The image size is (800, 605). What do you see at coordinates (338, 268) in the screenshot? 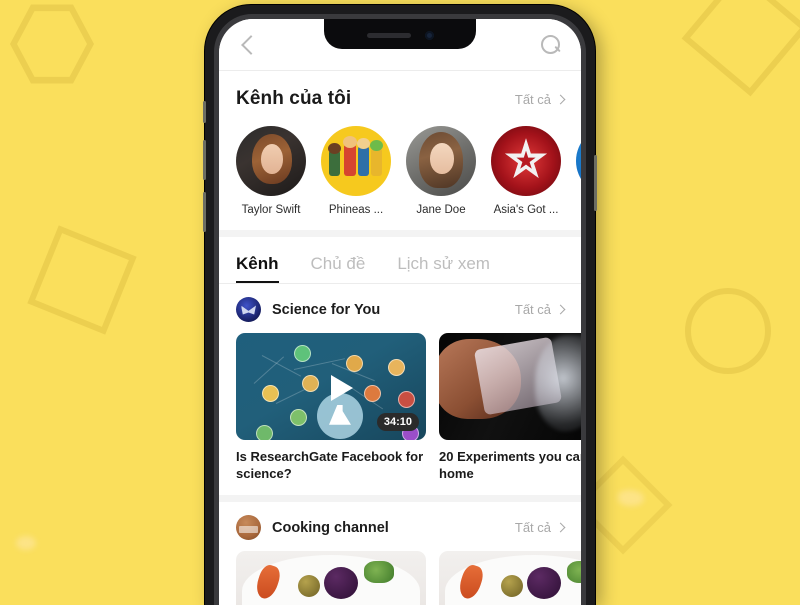
I see `tab-chu-de: Chủ đề` at bounding box center [338, 268].